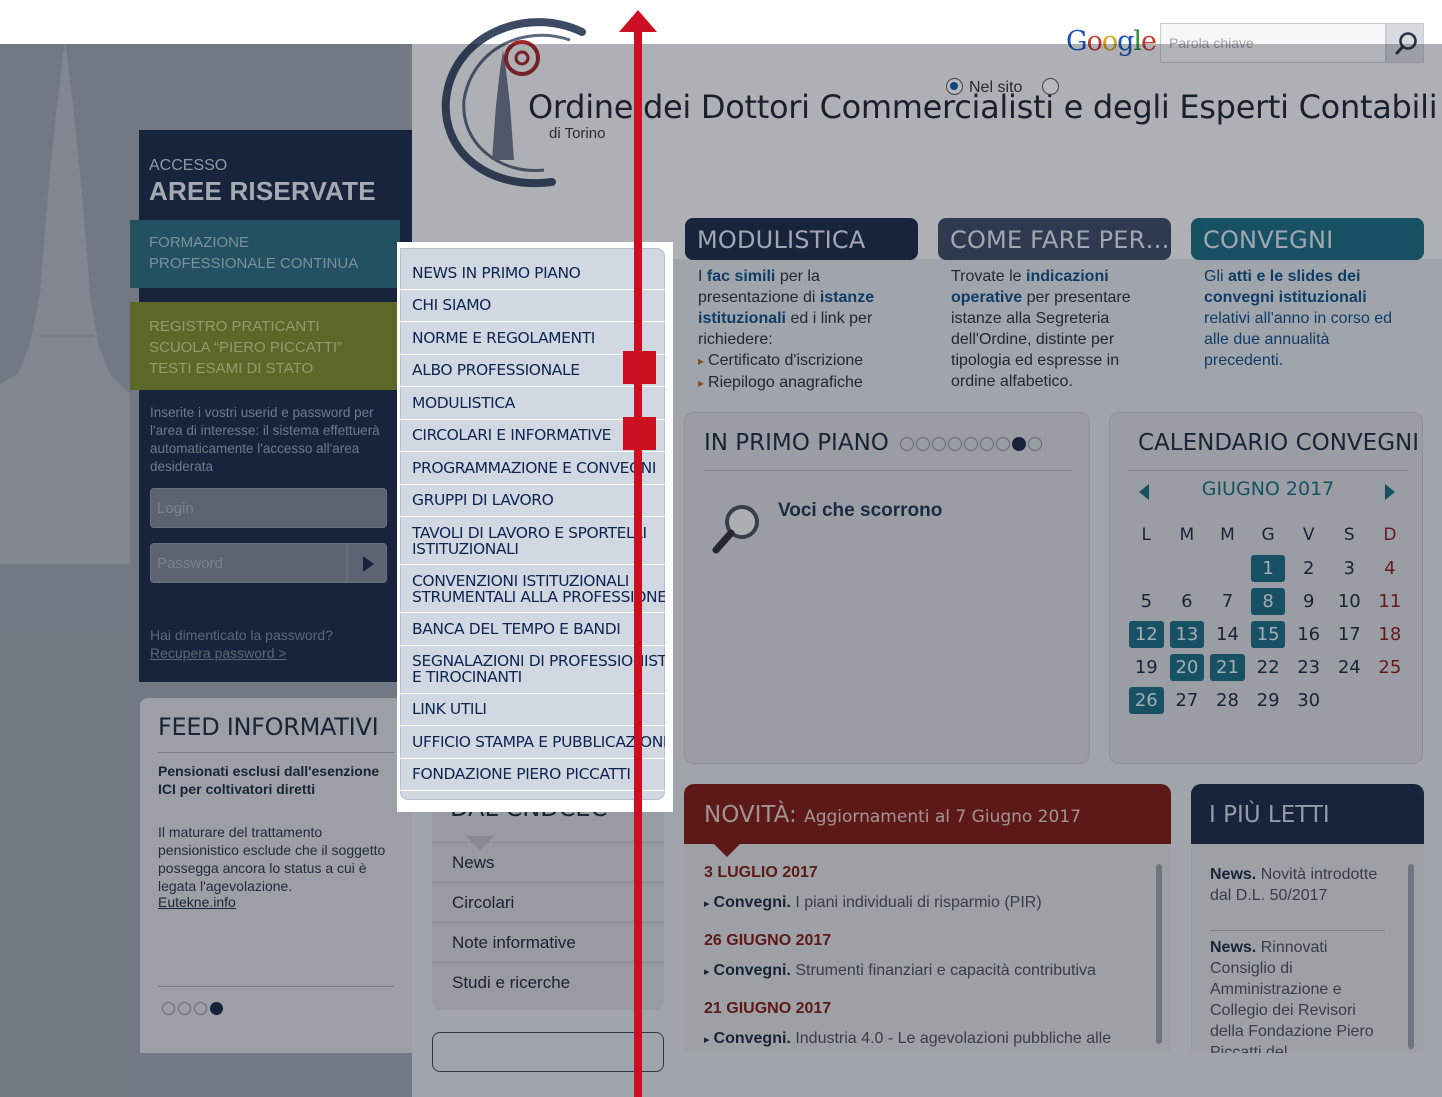 The image size is (1442, 1097). I want to click on registro-line-3: TESTI ESAMI DI STATO, so click(231, 368).